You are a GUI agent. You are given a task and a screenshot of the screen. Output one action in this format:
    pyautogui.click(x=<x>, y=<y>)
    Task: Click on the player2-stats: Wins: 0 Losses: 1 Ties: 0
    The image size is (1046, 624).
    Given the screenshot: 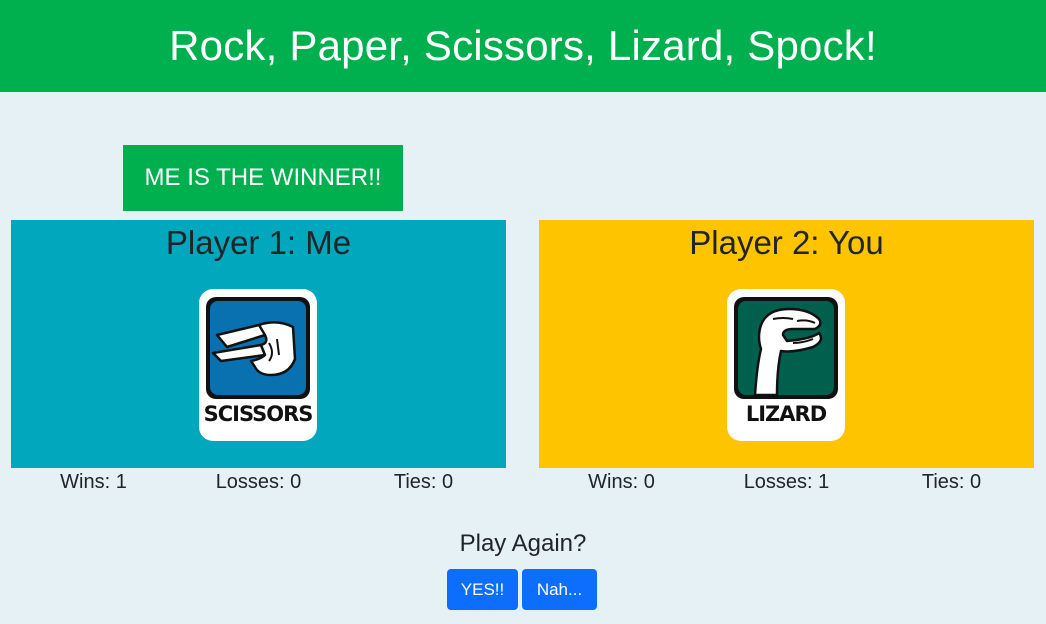 What is the action you would take?
    pyautogui.click(x=786, y=482)
    